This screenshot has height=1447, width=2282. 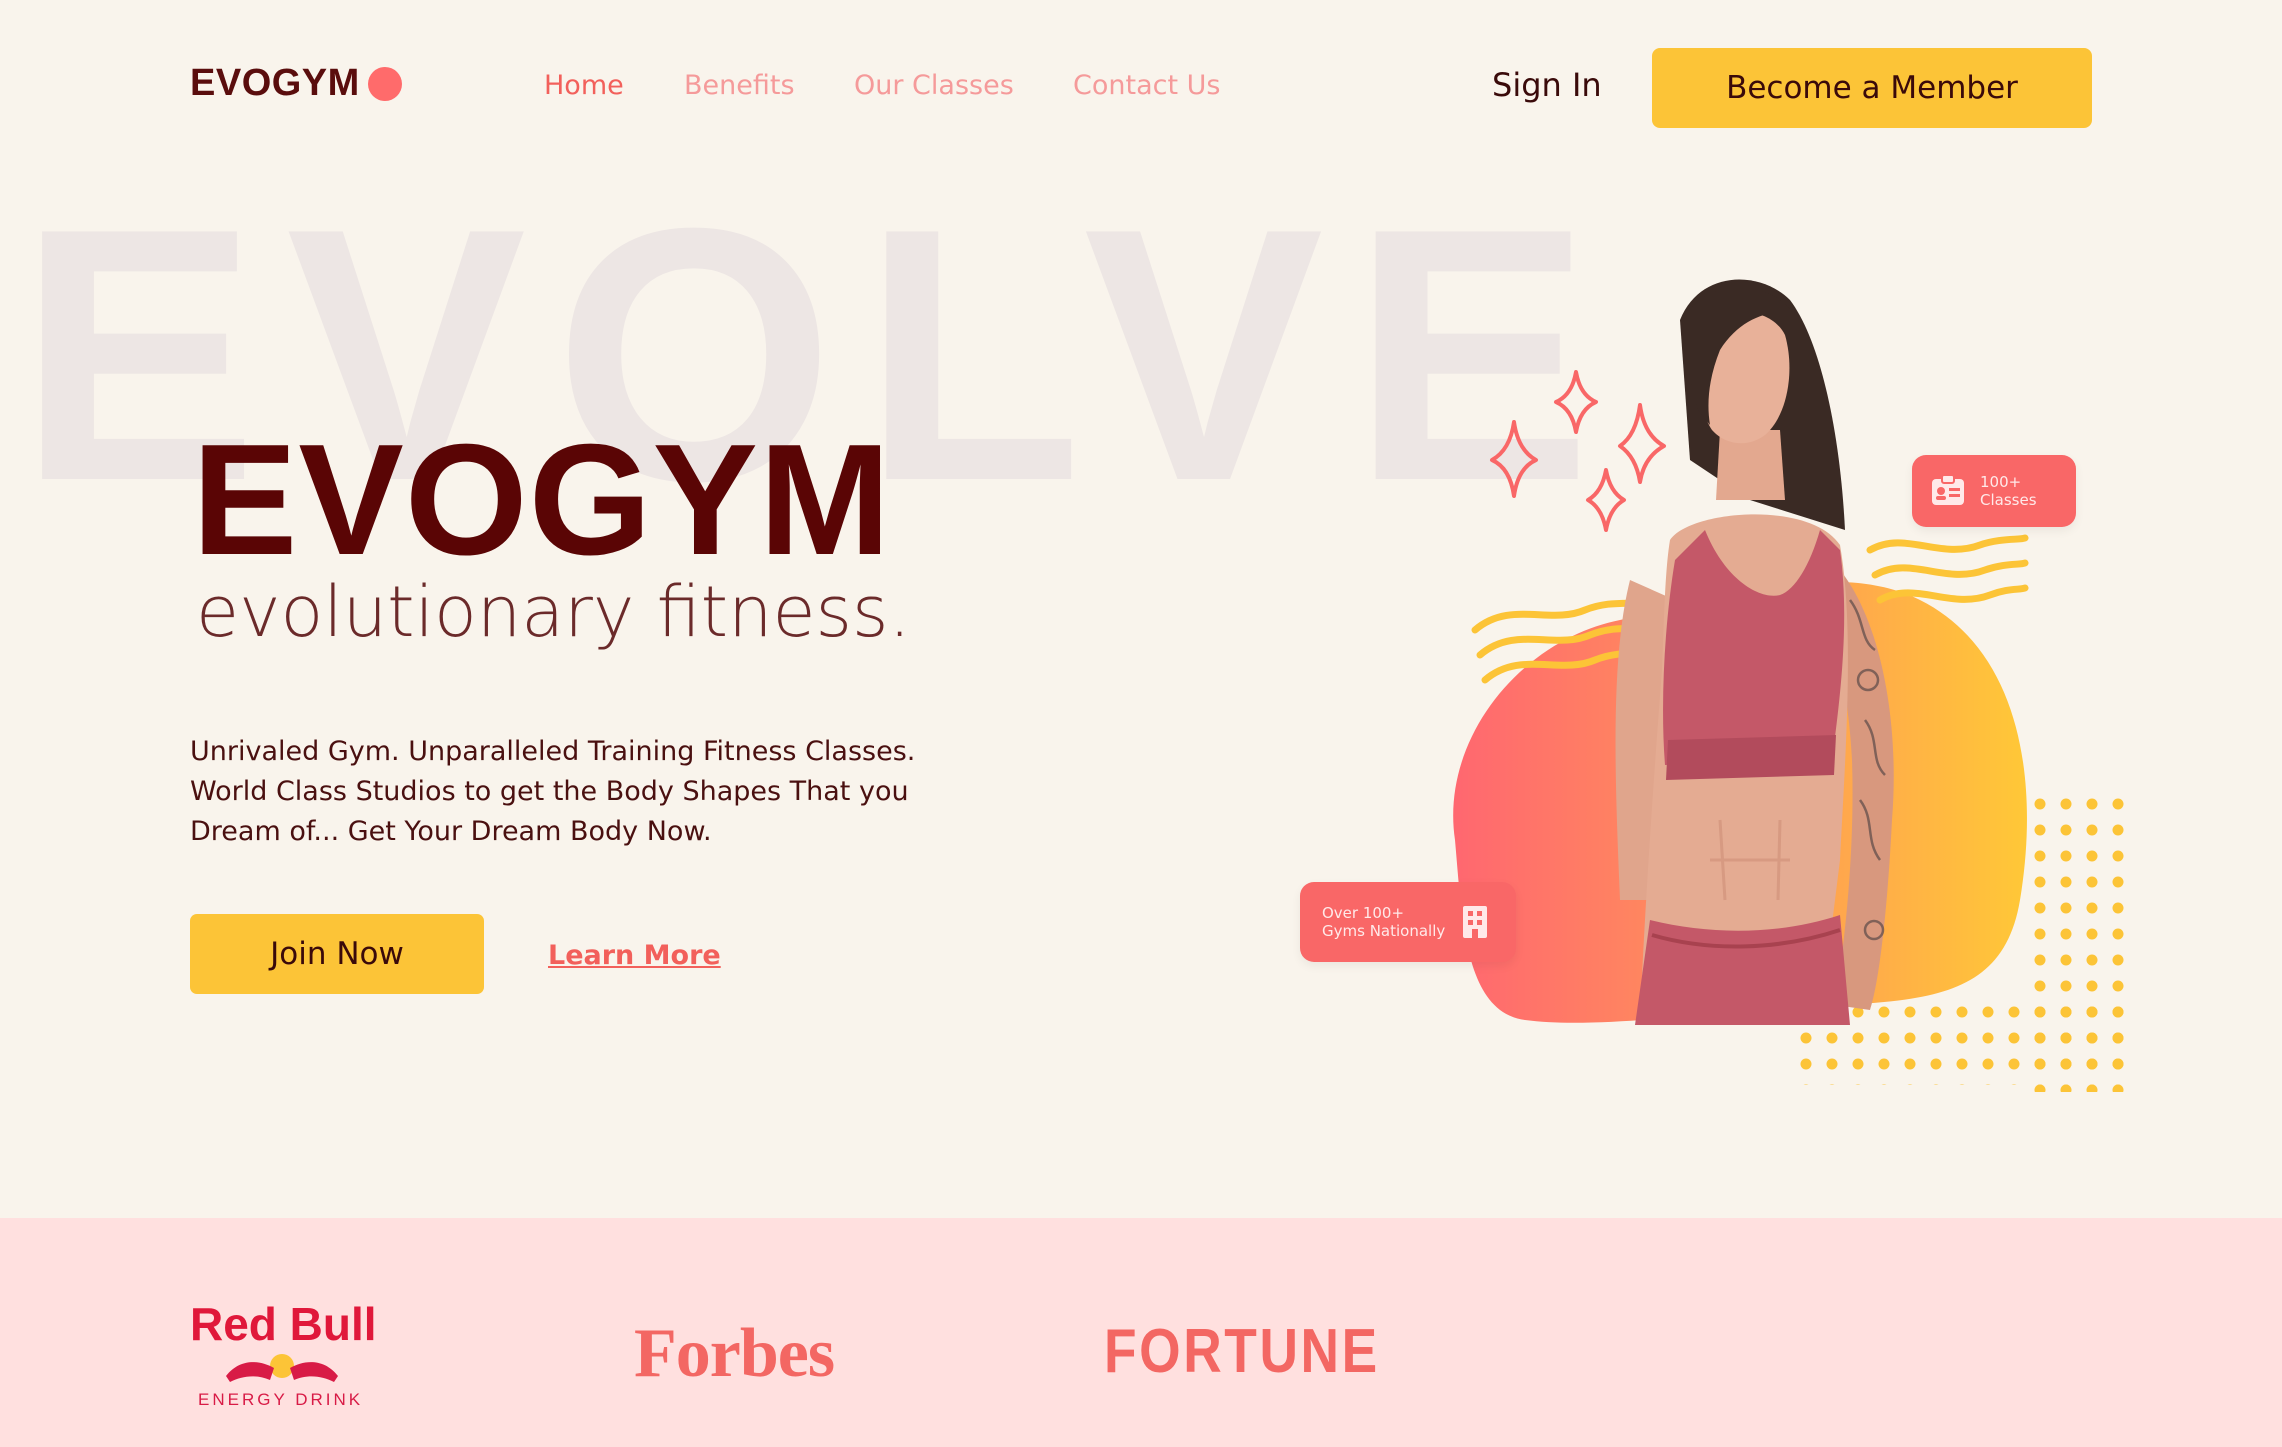 I want to click on classes-badge-line1: 100+, so click(x=2001, y=482).